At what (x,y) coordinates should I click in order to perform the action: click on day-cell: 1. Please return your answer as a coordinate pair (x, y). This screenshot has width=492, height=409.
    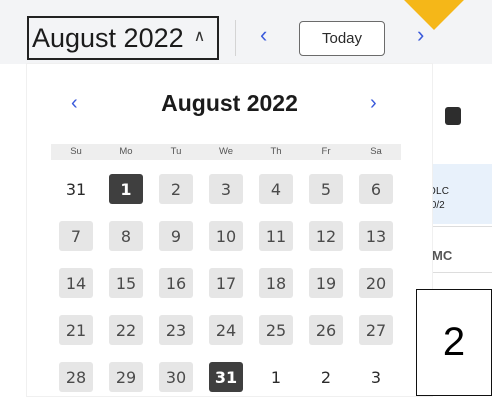
    Looking at the image, I should click on (276, 385).